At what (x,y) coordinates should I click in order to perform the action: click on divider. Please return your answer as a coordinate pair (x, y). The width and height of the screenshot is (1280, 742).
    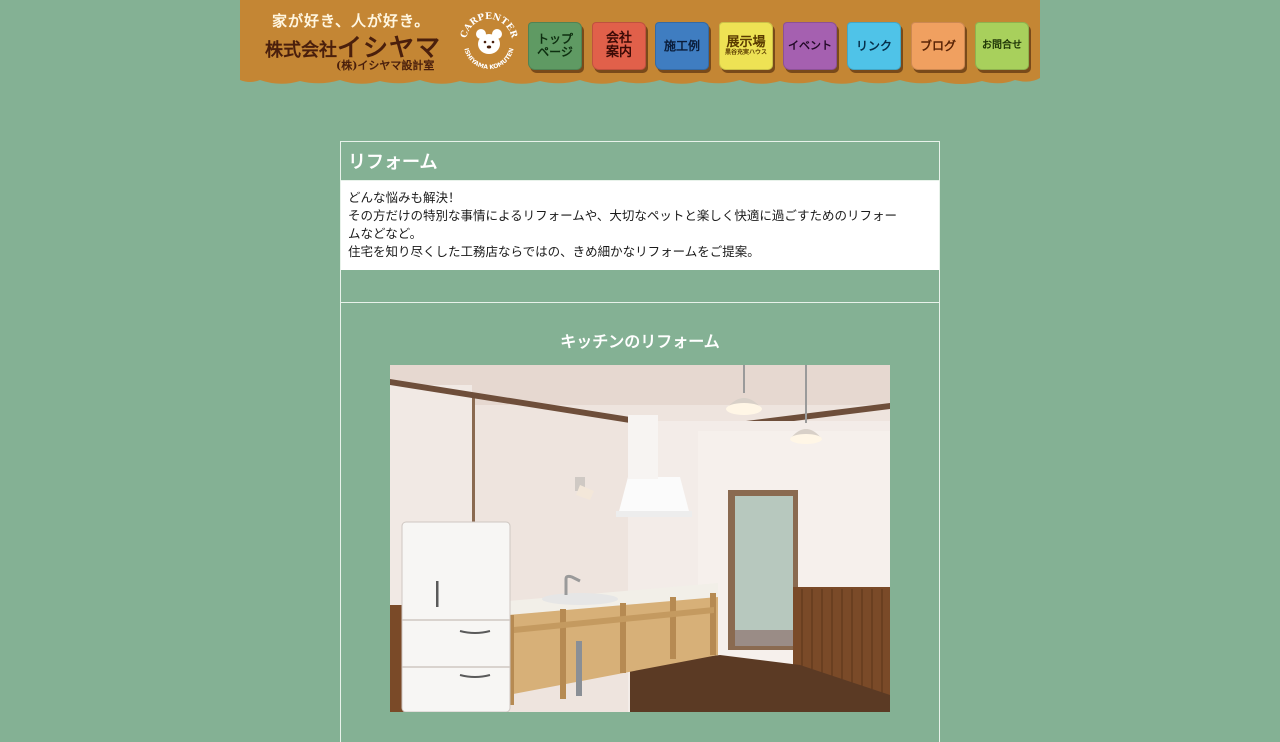
    Looking at the image, I should click on (640, 286).